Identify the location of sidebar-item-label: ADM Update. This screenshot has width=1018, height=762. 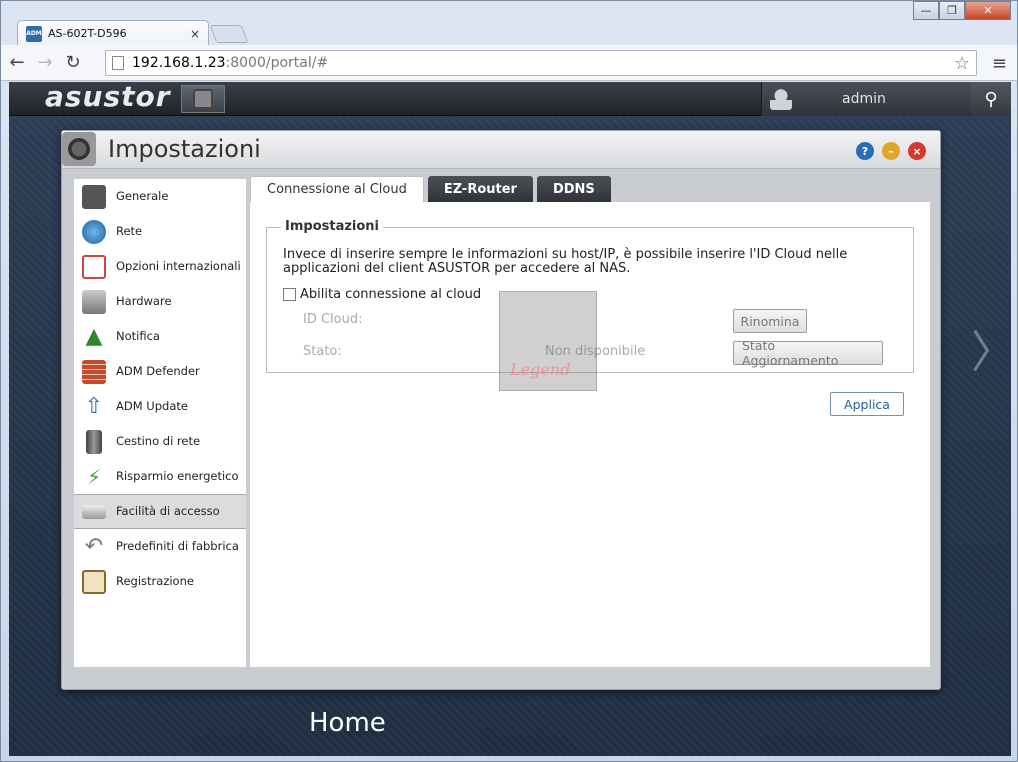
(152, 406).